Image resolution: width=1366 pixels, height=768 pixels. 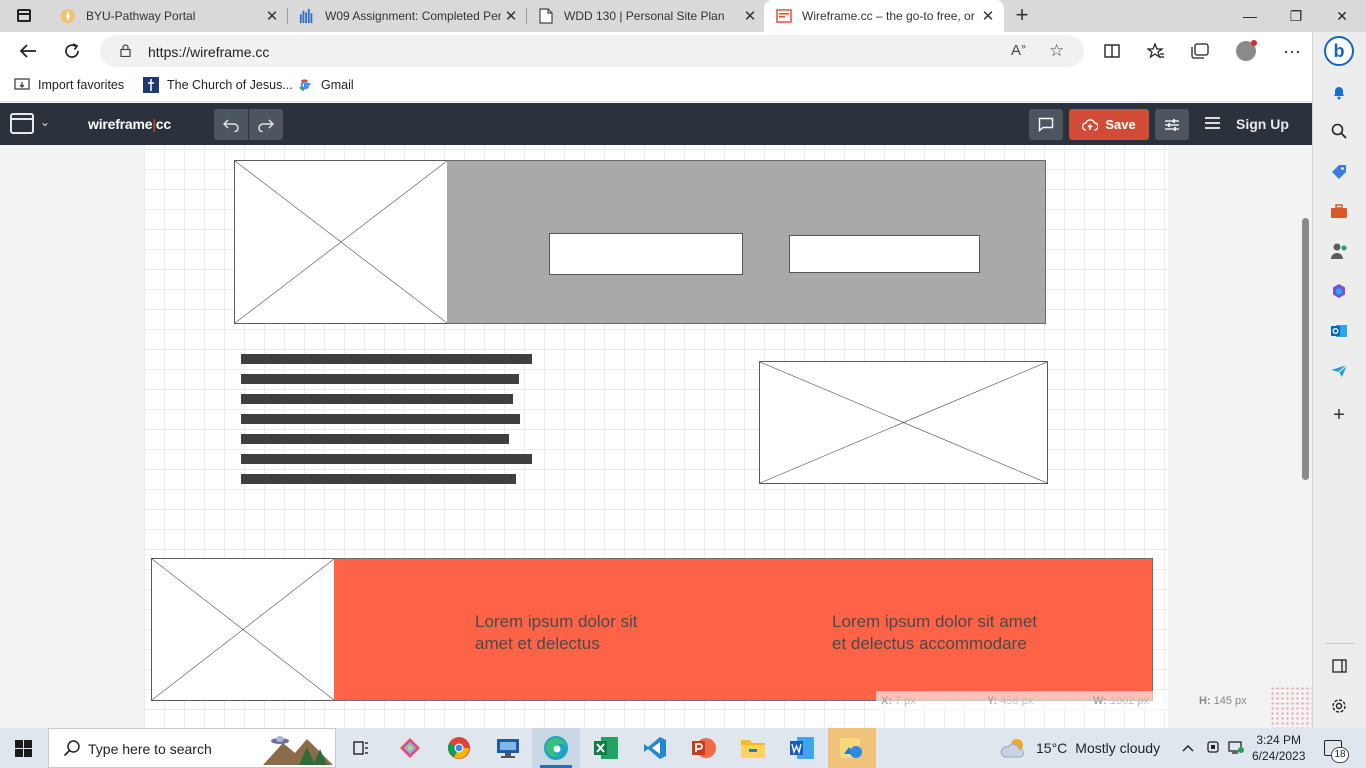 What do you see at coordinates (802, 748) in the screenshot?
I see `word-icon` at bounding box center [802, 748].